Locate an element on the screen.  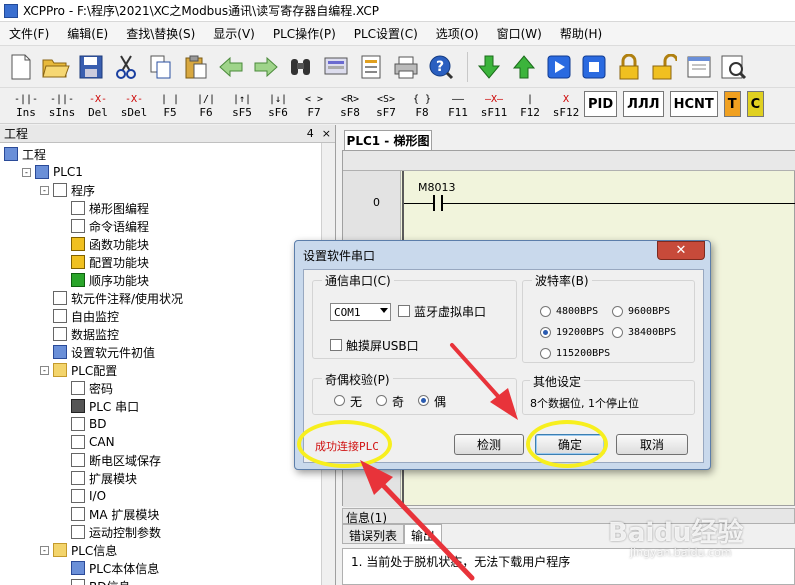
arrow-to-status-icon is located at coordinates (417, 520).